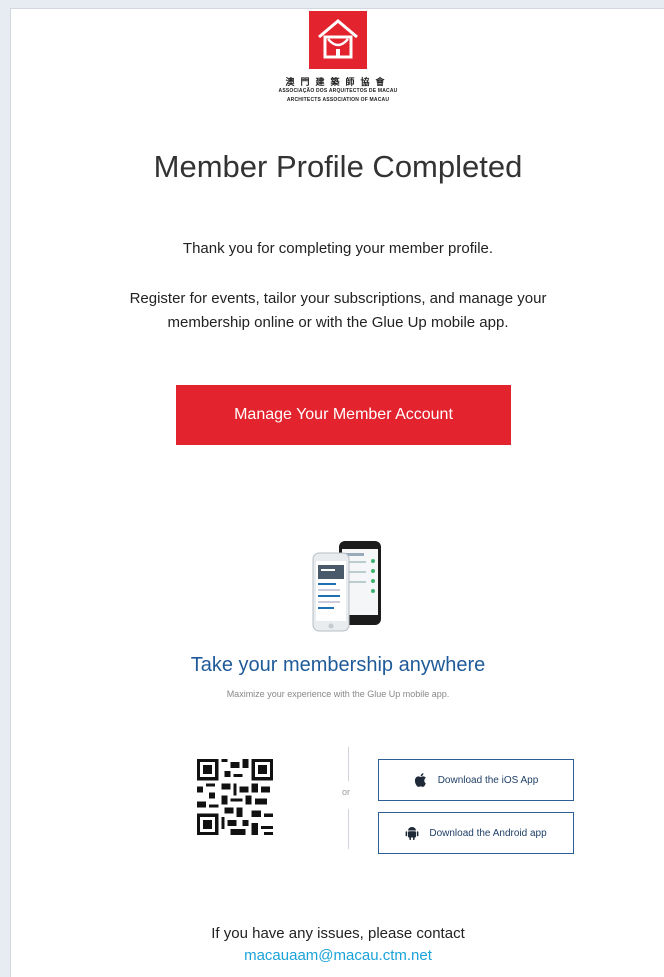 The image size is (664, 977). I want to click on app-promo-title: Take your membership anywhere, so click(338, 665).